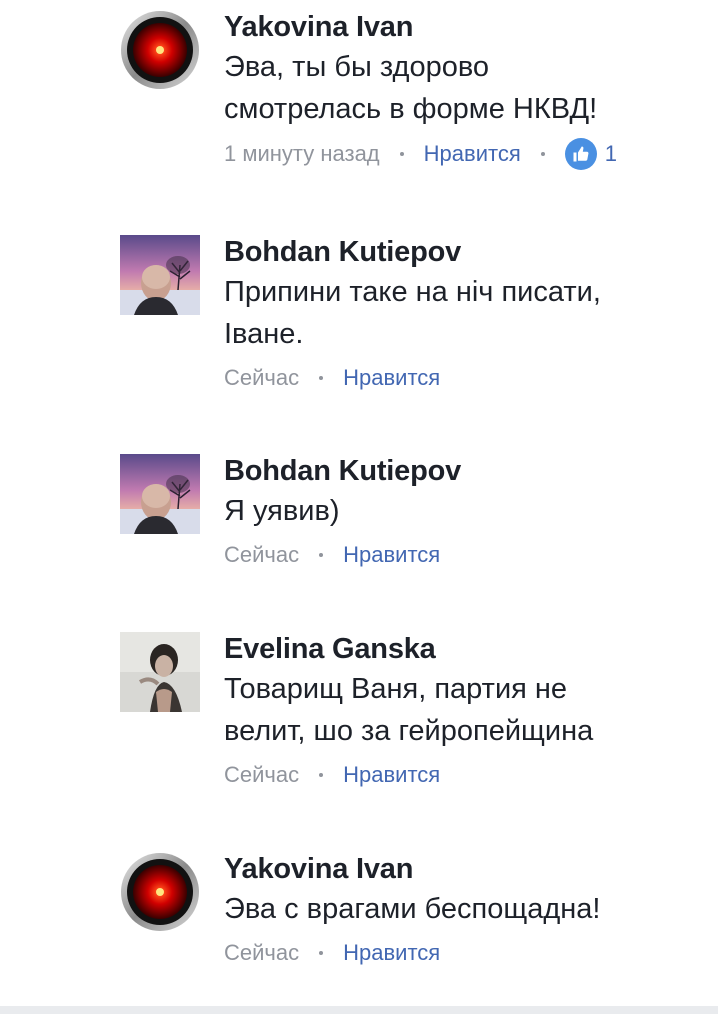  I want to click on comment-text: Эва с врагами беспощадна!, so click(464, 909).